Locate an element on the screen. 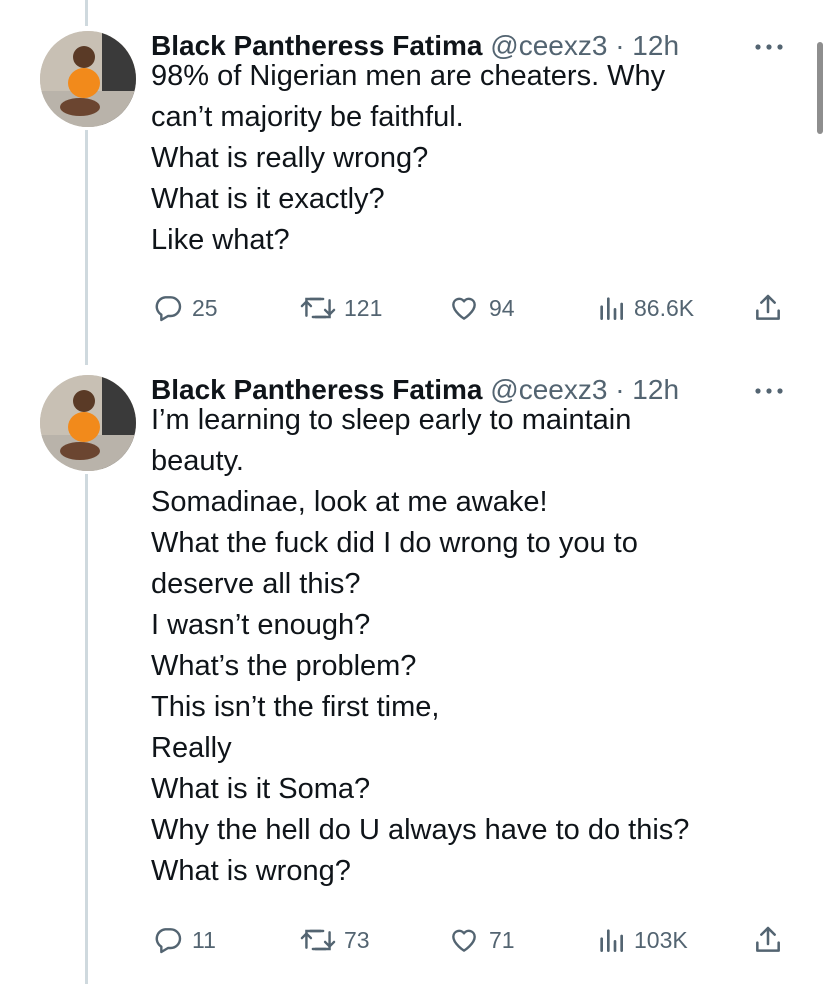 The image size is (829, 984). like-button: 94 is located at coordinates (481, 308).